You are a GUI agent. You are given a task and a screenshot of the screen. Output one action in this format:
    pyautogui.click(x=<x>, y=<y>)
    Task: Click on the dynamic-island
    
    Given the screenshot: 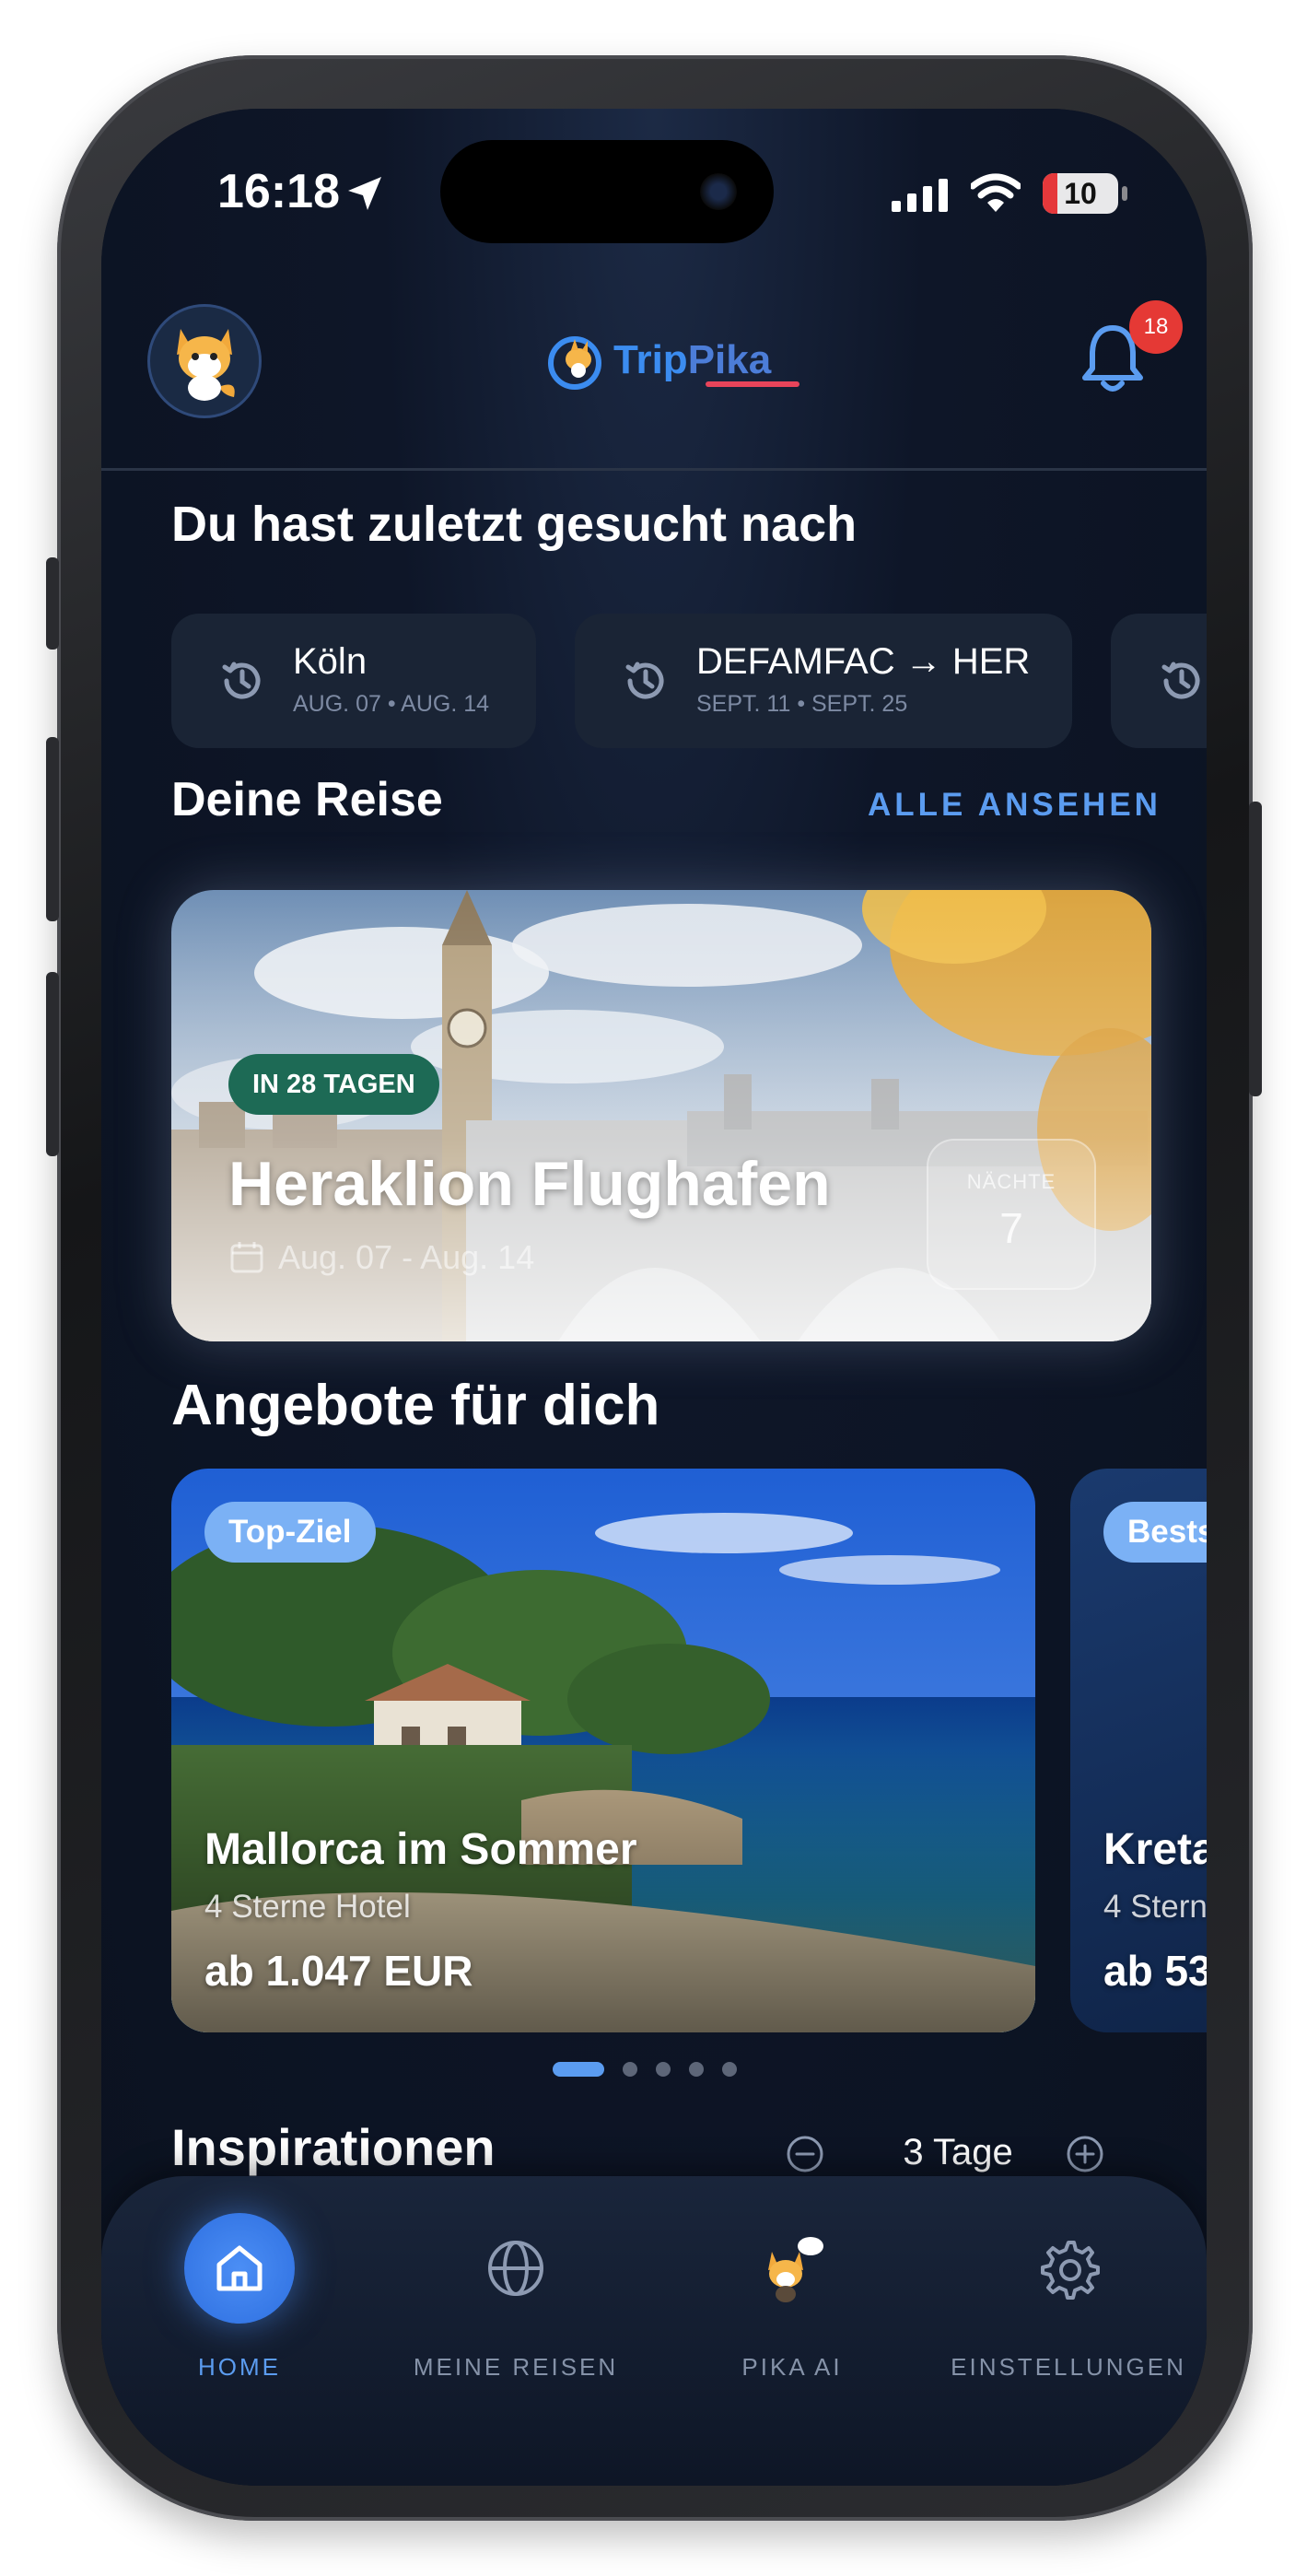 What is the action you would take?
    pyautogui.click(x=607, y=191)
    